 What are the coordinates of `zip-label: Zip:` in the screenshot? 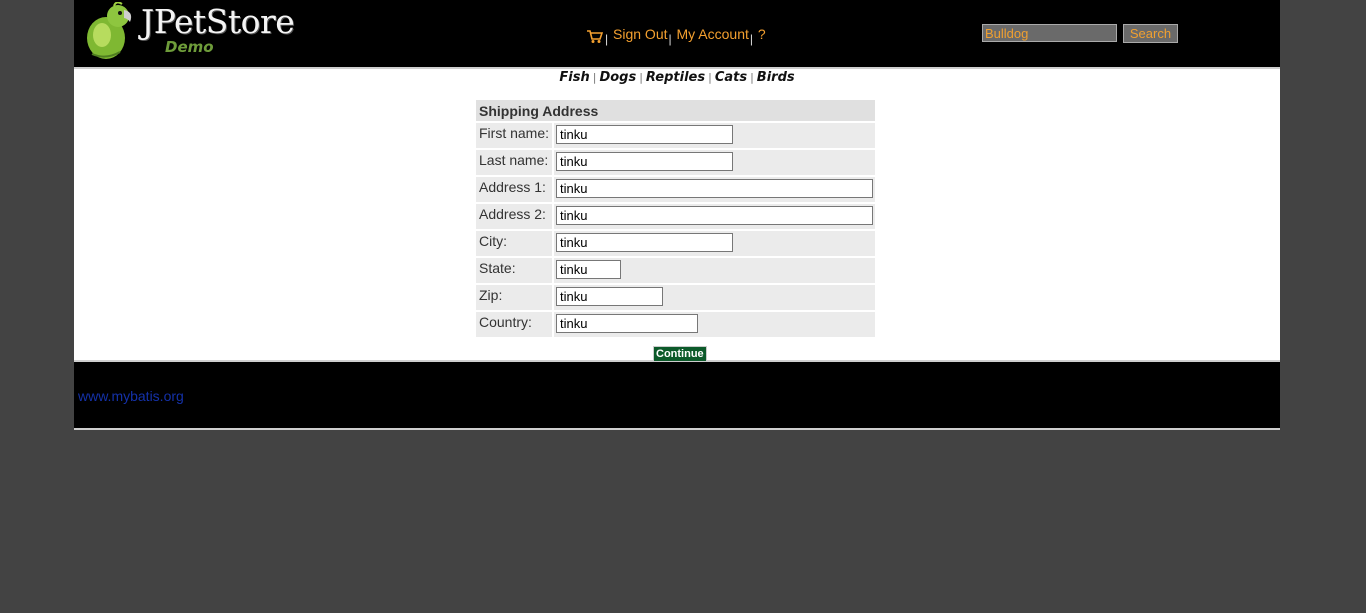 It's located at (514, 297).